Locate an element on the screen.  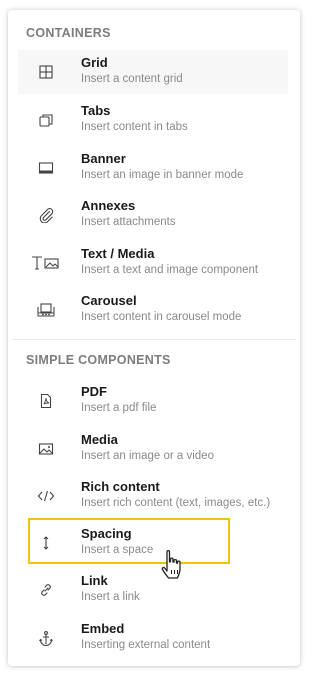
menu-item-description: Insert rich content (text, images, etc.) is located at coordinates (176, 503).